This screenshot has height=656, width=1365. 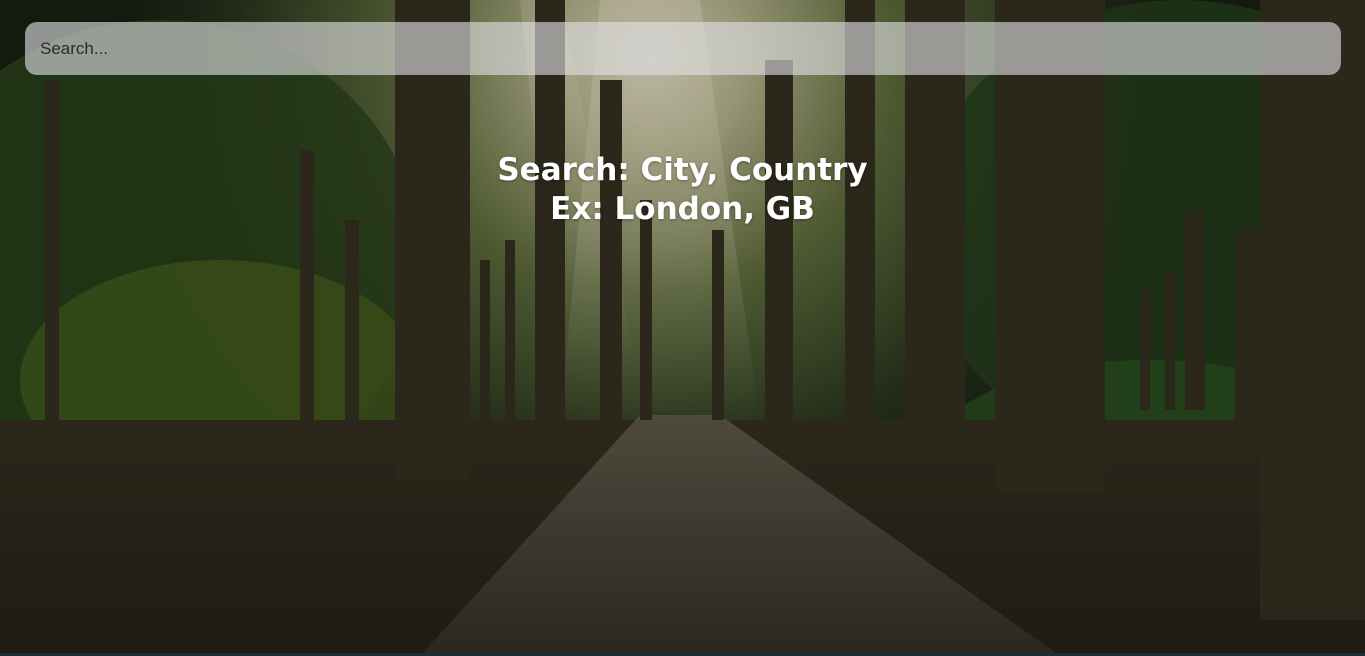 What do you see at coordinates (682, 170) in the screenshot?
I see `search-hint-format: Search: City, Country` at bounding box center [682, 170].